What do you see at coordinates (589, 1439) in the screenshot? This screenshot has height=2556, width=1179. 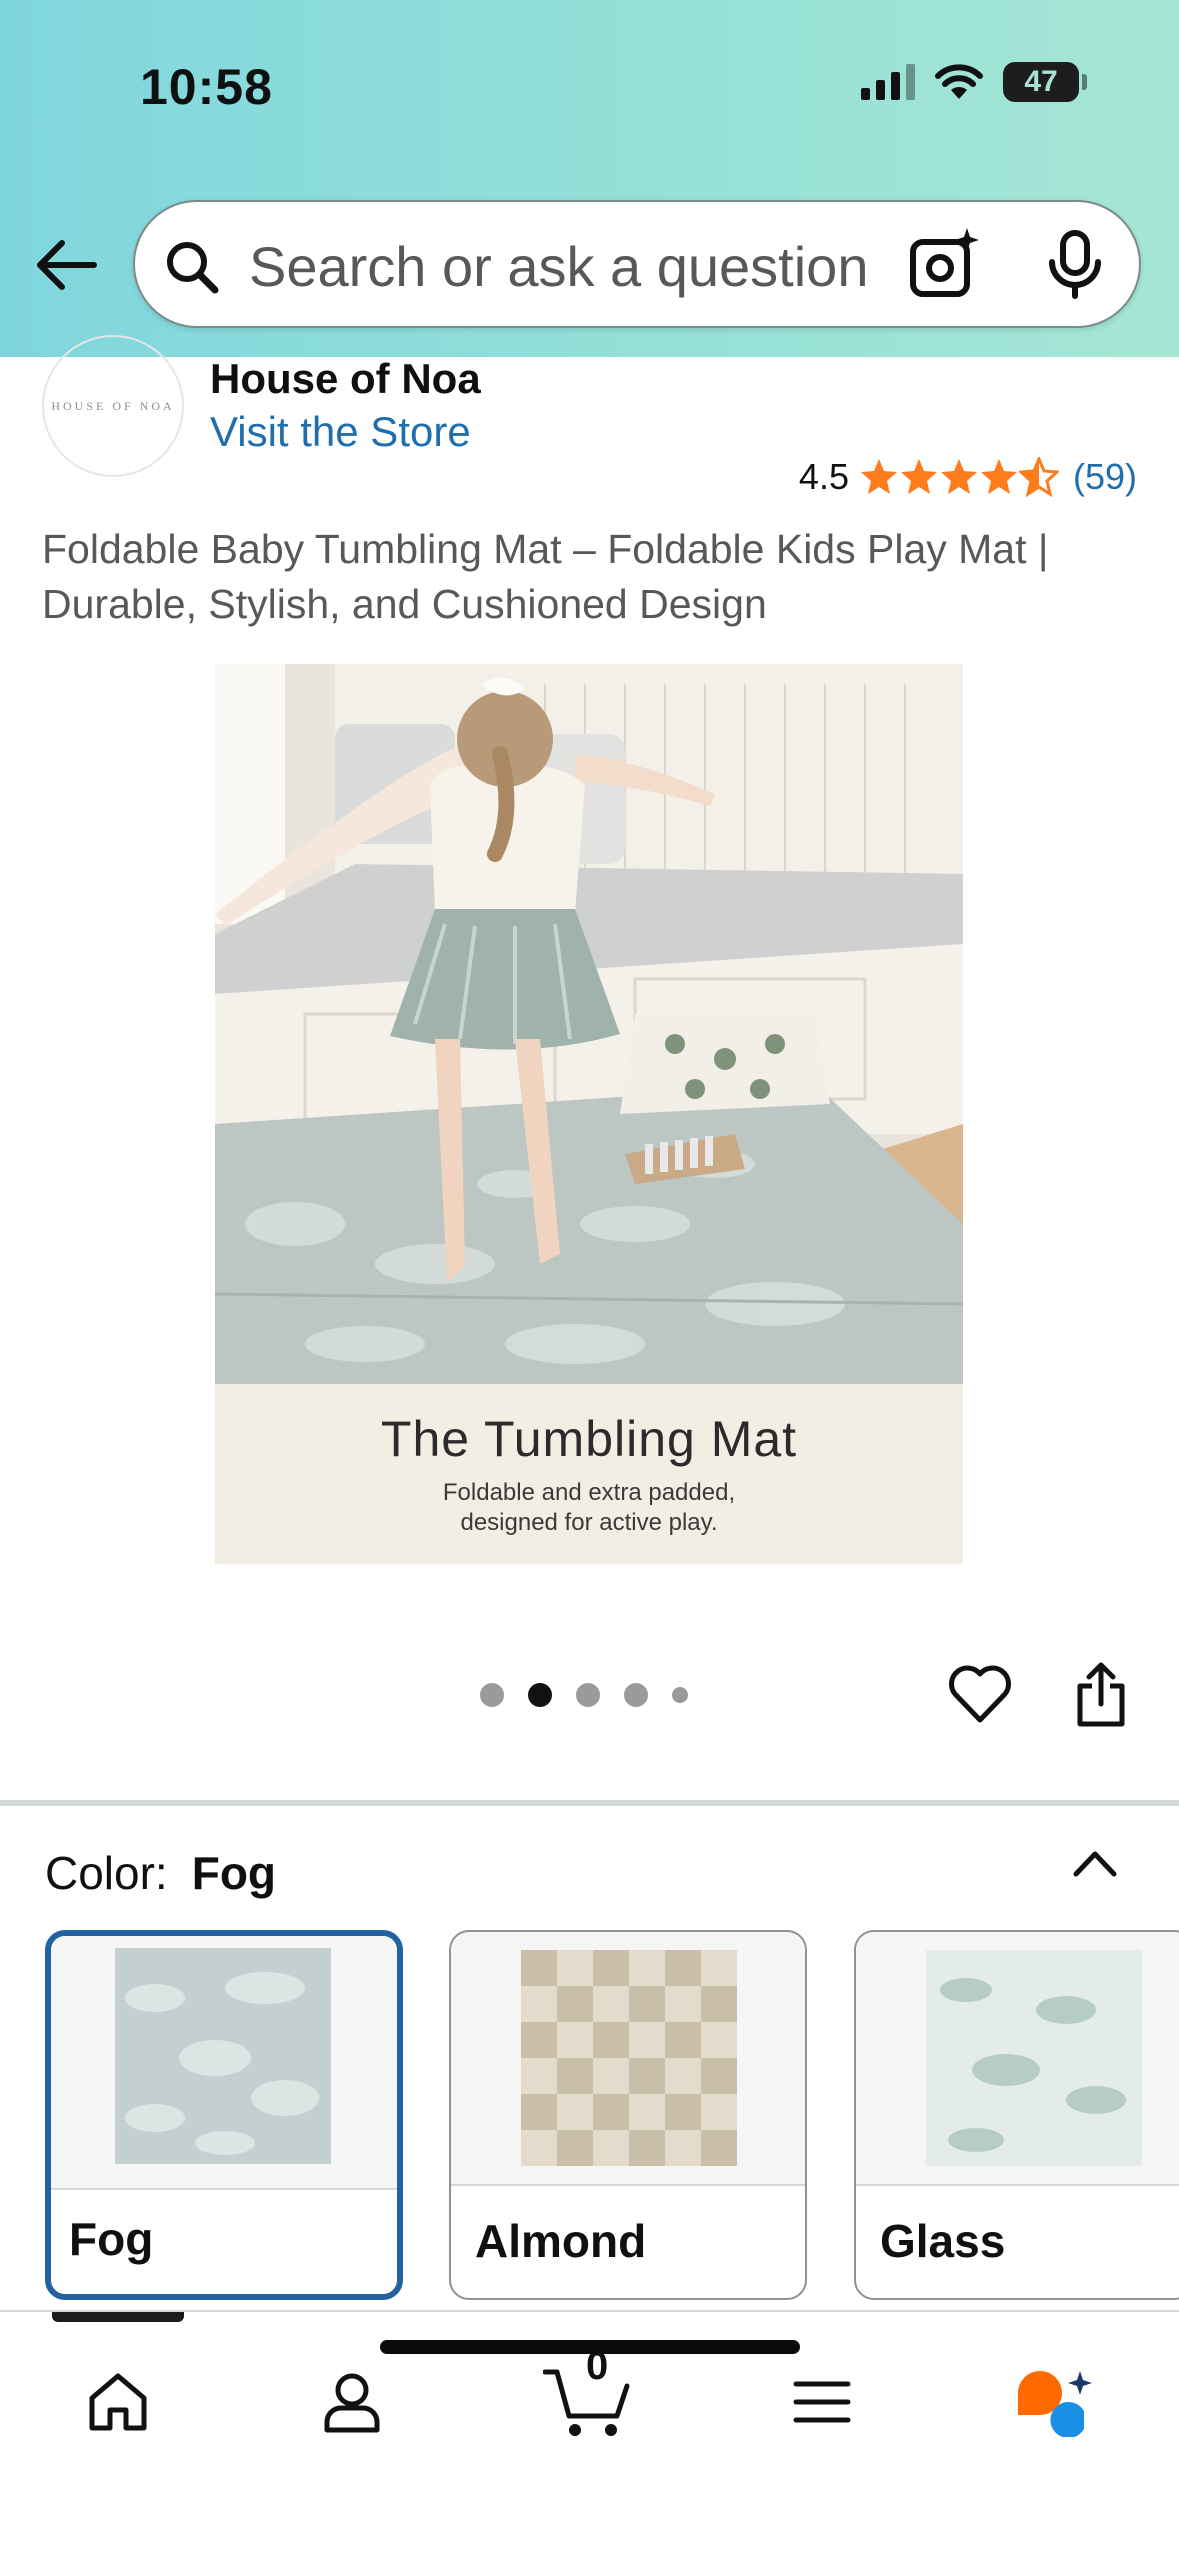 I see `image-caption-title: The Tumbling Mat` at bounding box center [589, 1439].